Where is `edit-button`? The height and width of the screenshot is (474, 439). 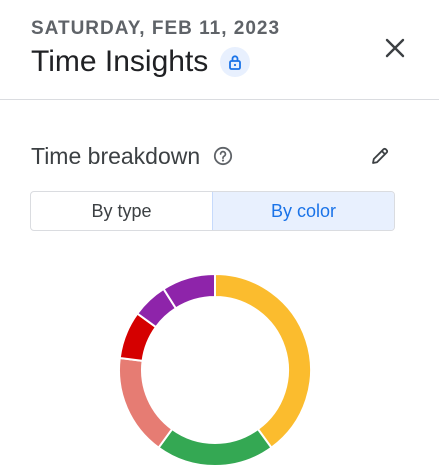
edit-button is located at coordinates (380, 156).